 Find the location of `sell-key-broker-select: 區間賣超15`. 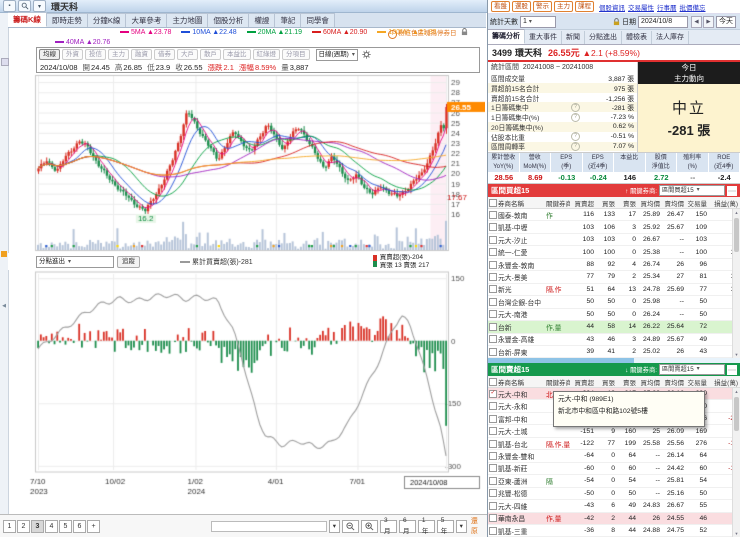

sell-key-broker-select: 區間賣超15 is located at coordinates (692, 369).